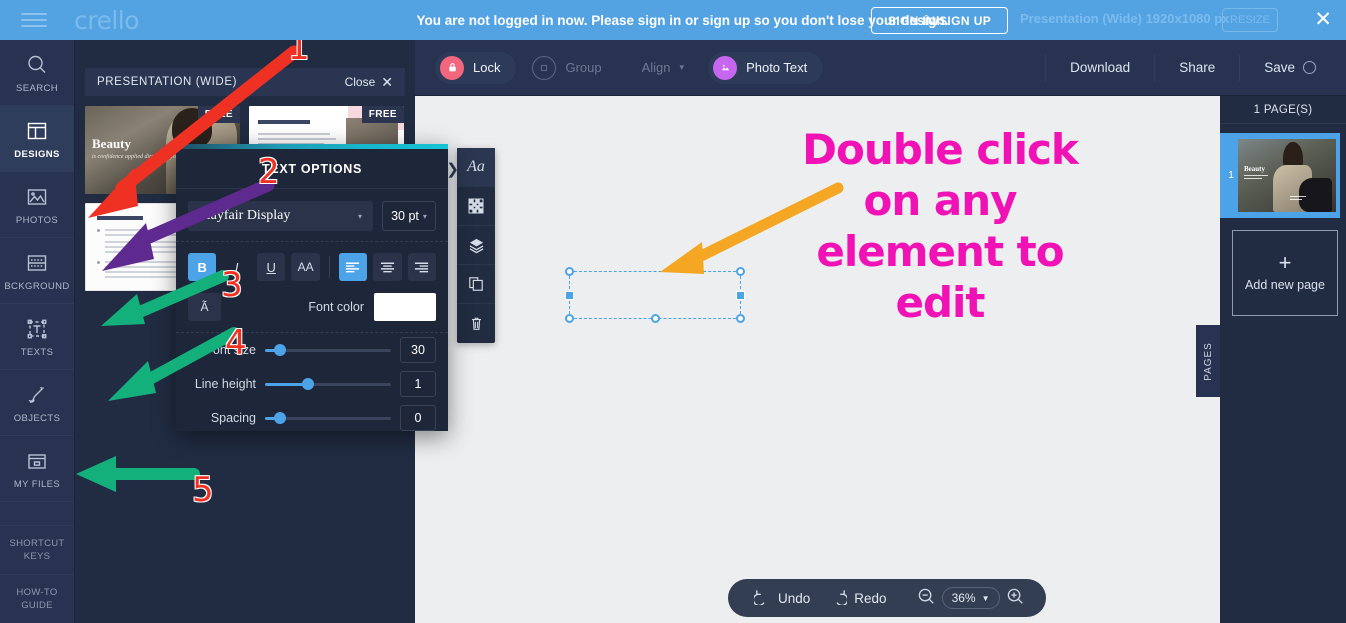 The width and height of the screenshot is (1346, 623). What do you see at coordinates (476, 67) in the screenshot?
I see `lock-button: Lock` at bounding box center [476, 67].